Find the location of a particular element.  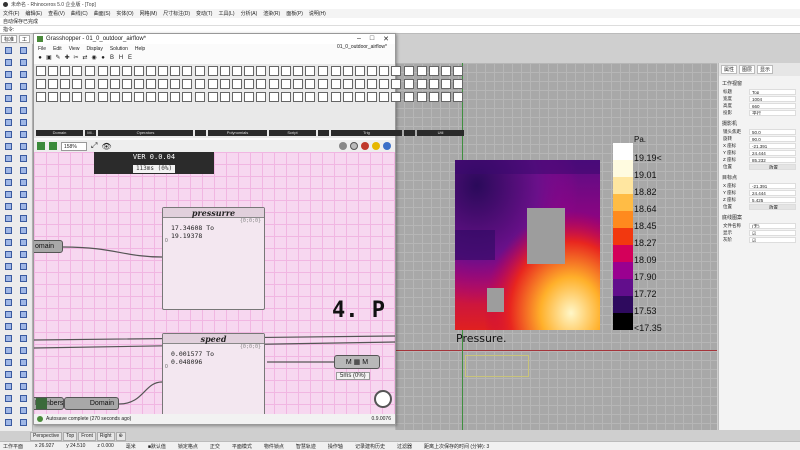

gh-toolbar-icon: E is located at coordinates (130, 58).